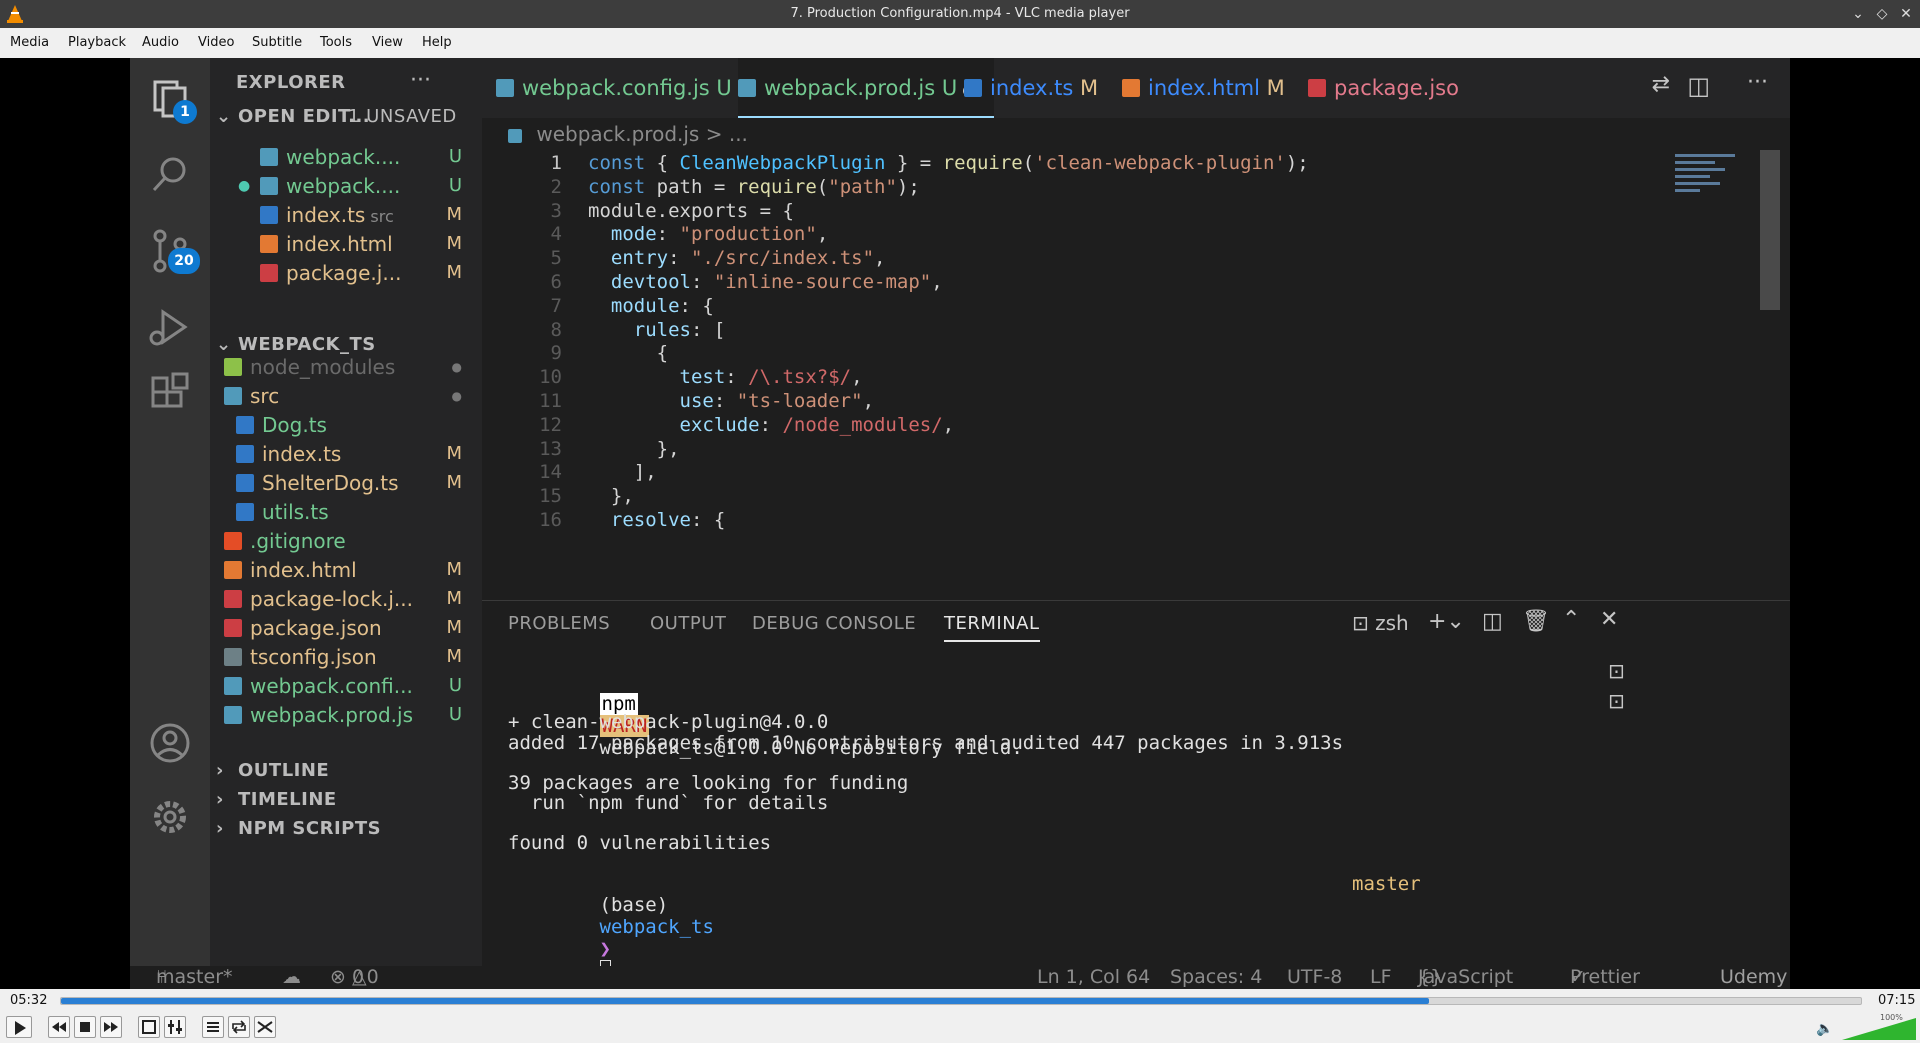  Describe the element at coordinates (1879, 1029) in the screenshot. I see `volume-slider` at that location.